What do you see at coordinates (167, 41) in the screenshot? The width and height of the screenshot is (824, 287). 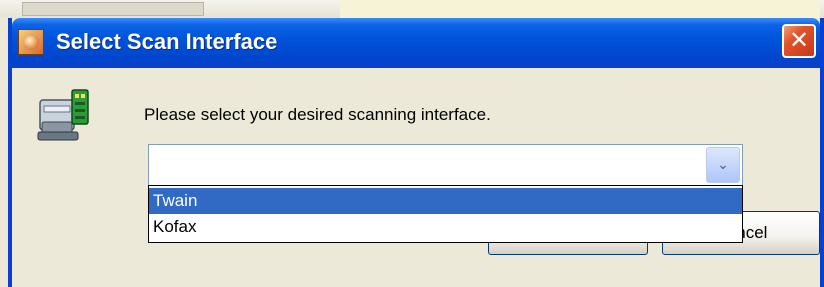 I see `window-title: Select Scan Interface` at bounding box center [167, 41].